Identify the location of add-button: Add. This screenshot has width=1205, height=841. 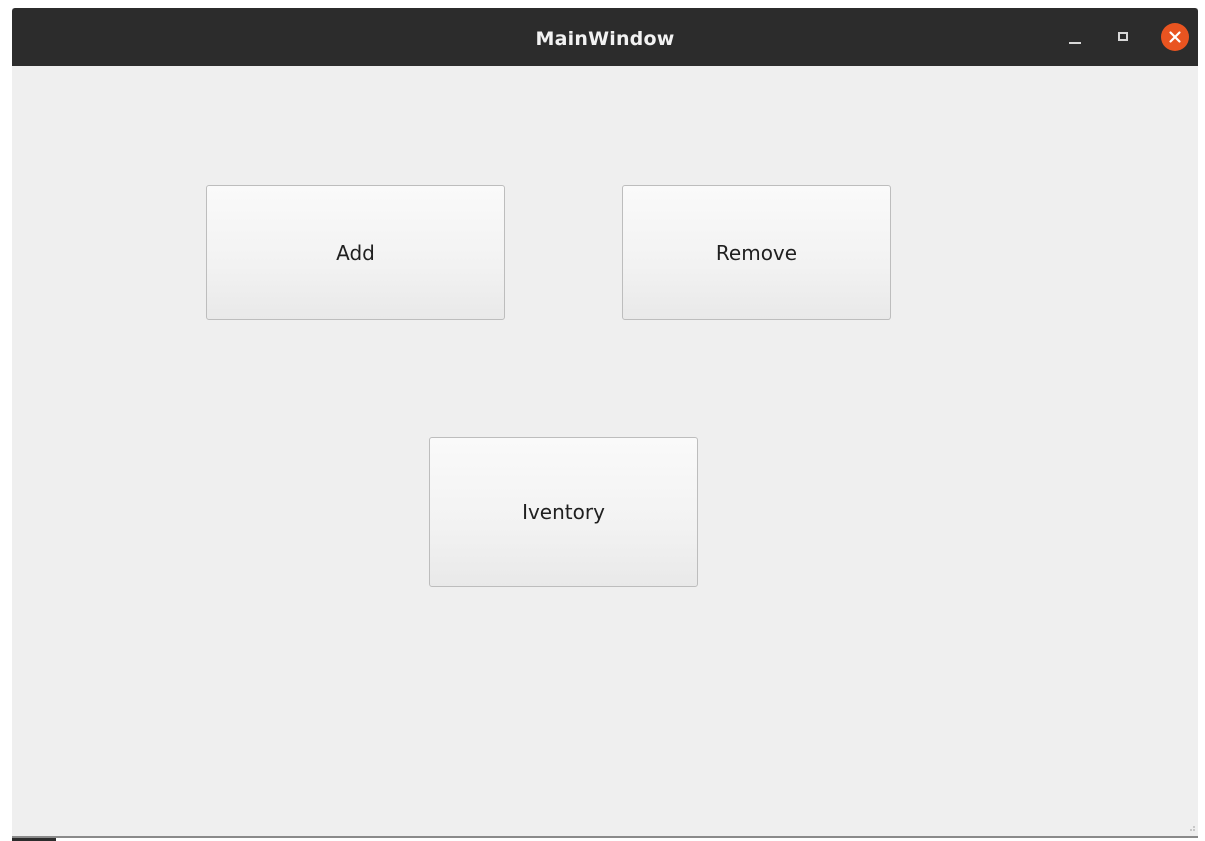
(355, 252).